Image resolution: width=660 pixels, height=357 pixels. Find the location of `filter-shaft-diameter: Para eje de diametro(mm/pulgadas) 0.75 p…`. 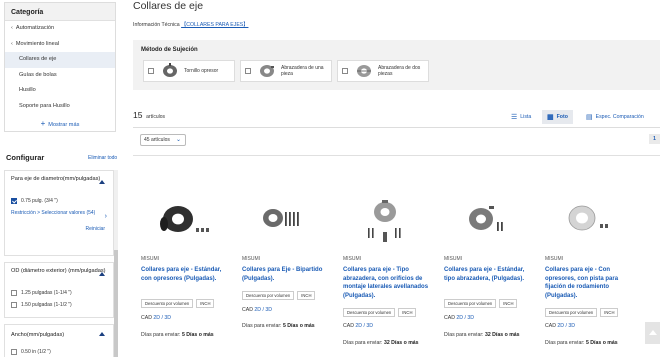

filter-shaft-diameter: Para eje de diametro(mm/pulgadas) 0.75 p… is located at coordinates (59, 213).